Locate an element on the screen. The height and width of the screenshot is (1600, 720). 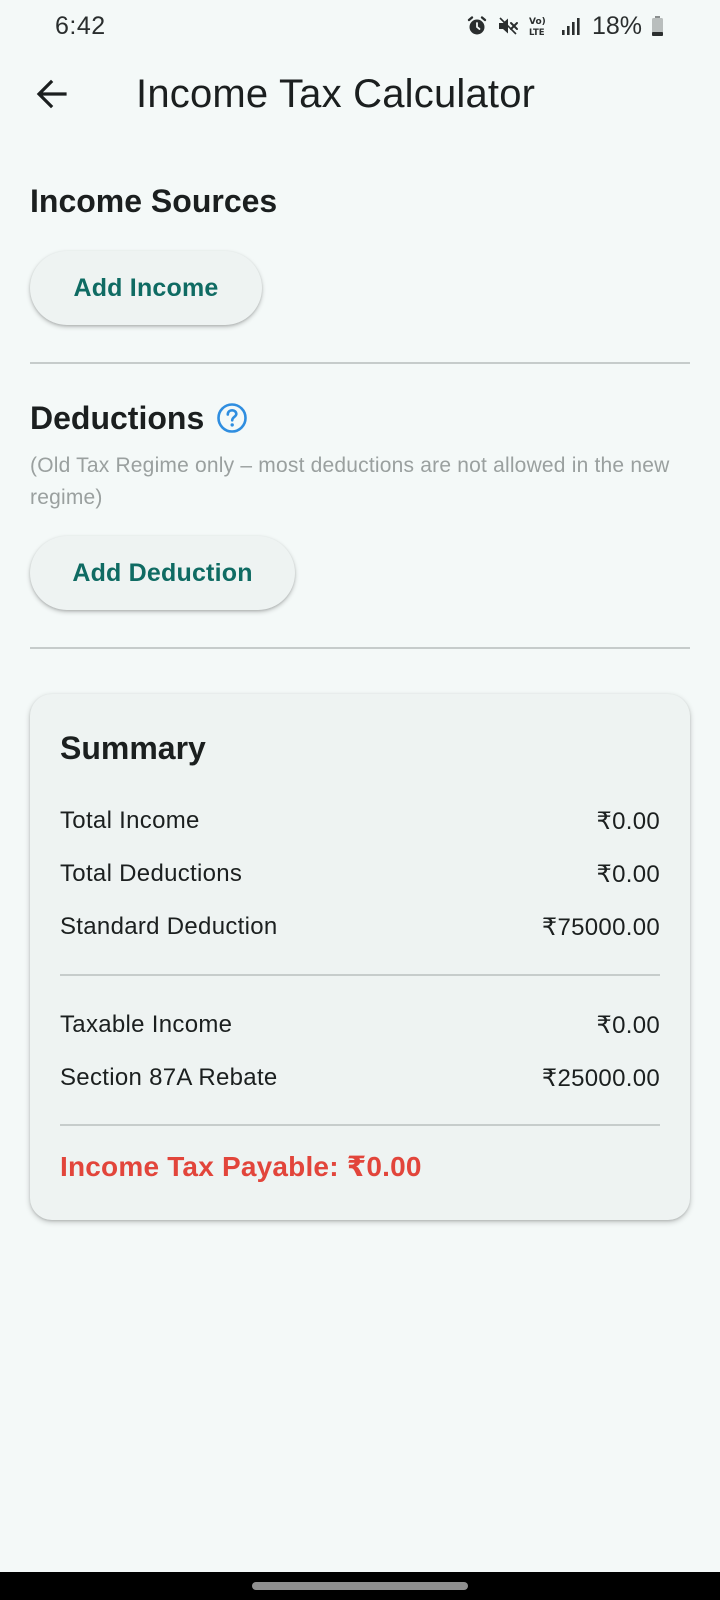
arrow-back-icon is located at coordinates (52, 96).